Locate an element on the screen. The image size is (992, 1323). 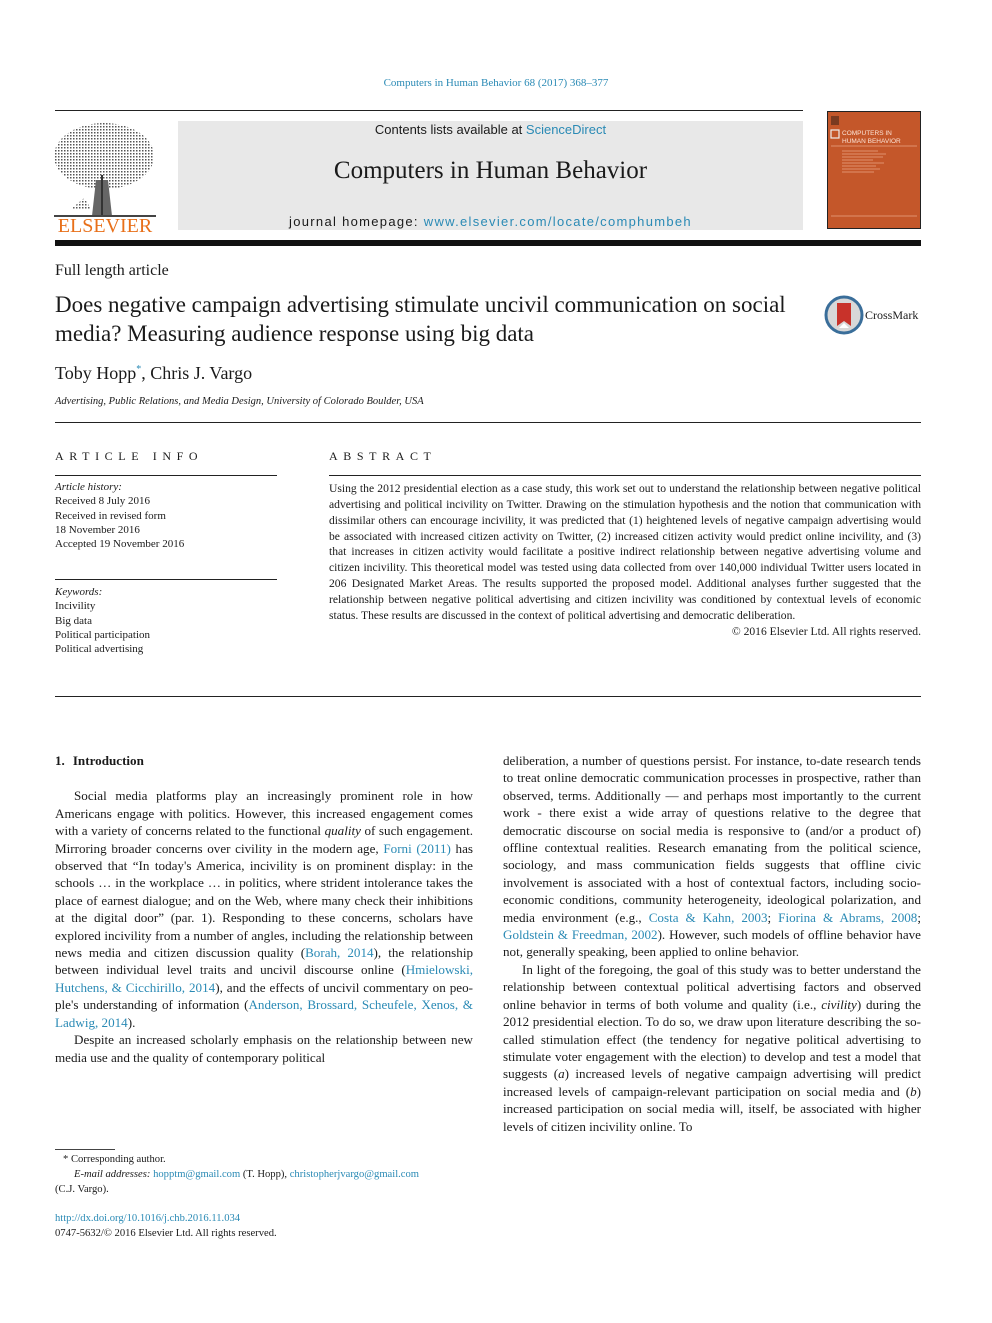
abstract-heading: ABSTRACT is located at coordinates (383, 456).